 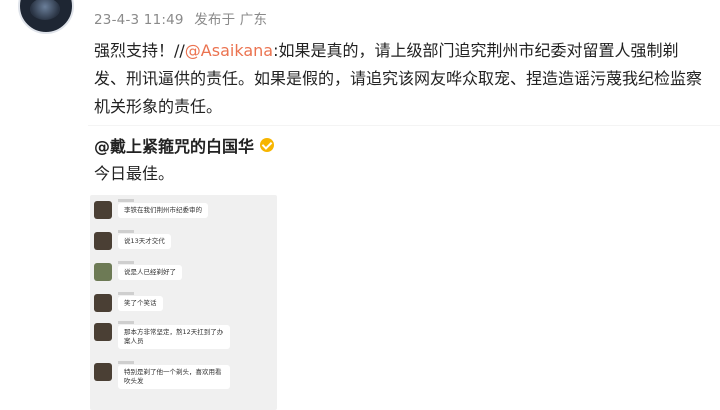 I want to click on chat-bubble: 笑了个笑话, so click(x=140, y=303).